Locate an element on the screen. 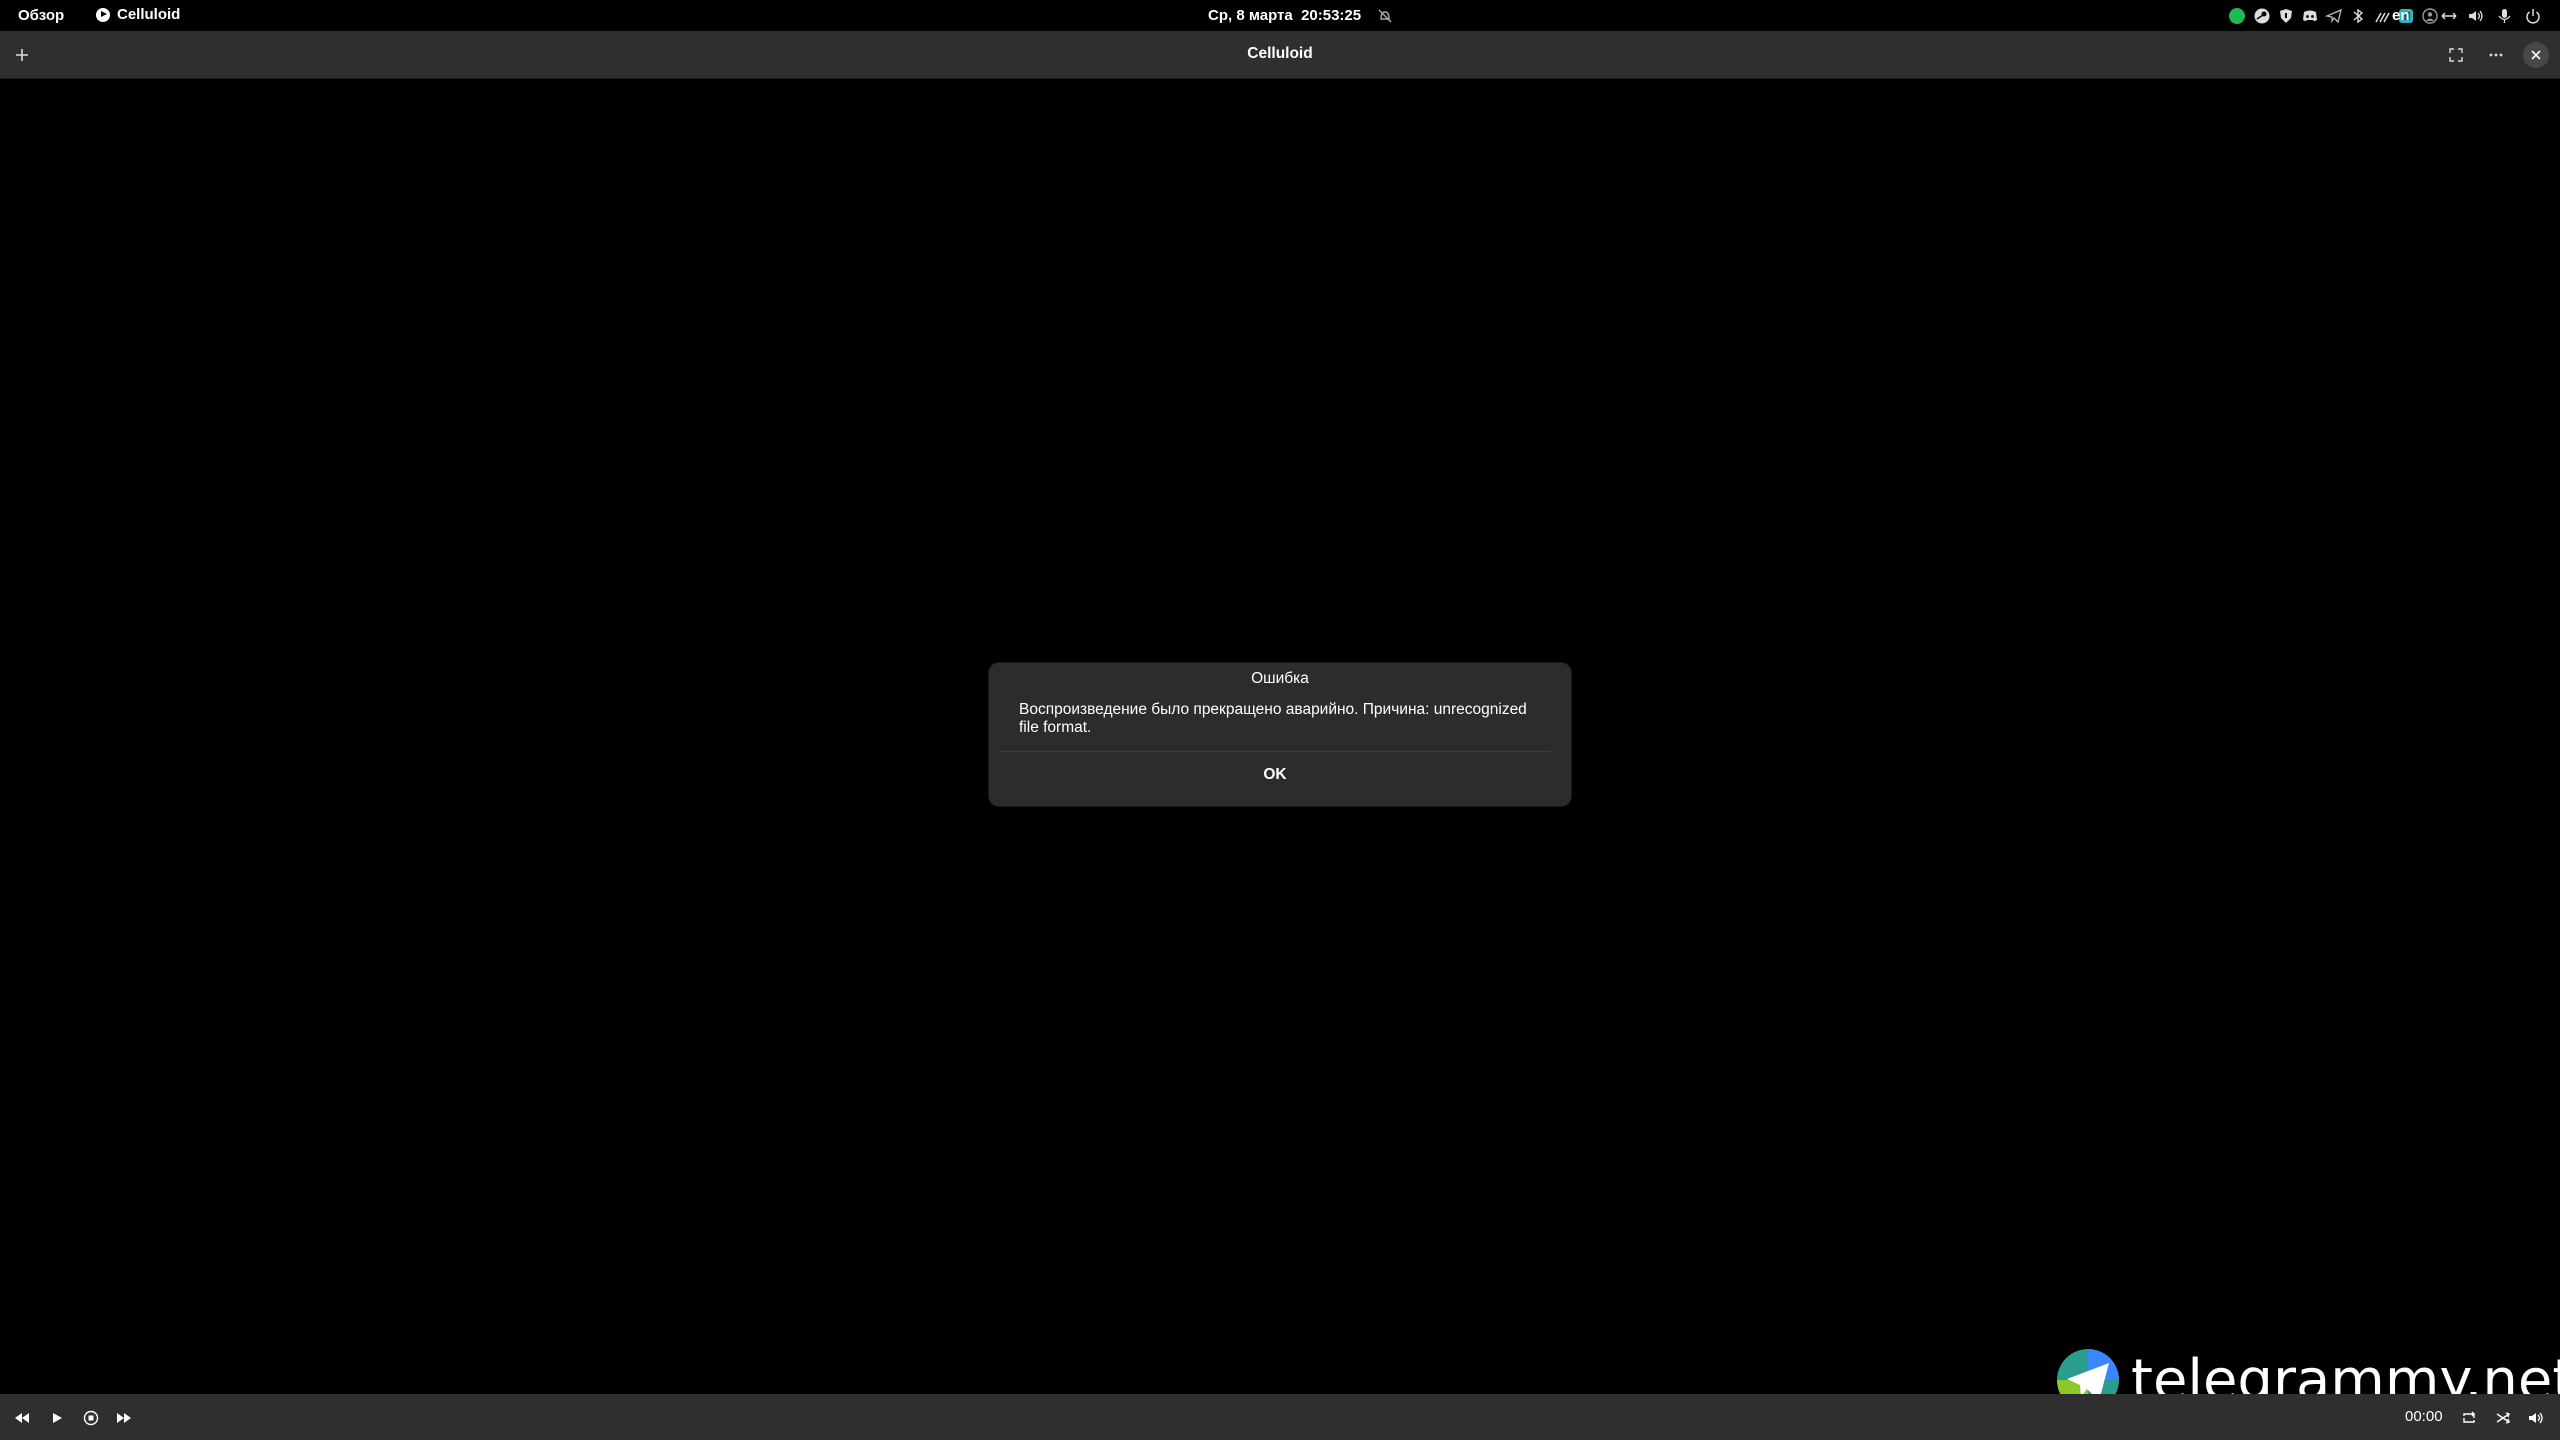 The height and width of the screenshot is (1440, 2560). stop-icon is located at coordinates (91, 1418).